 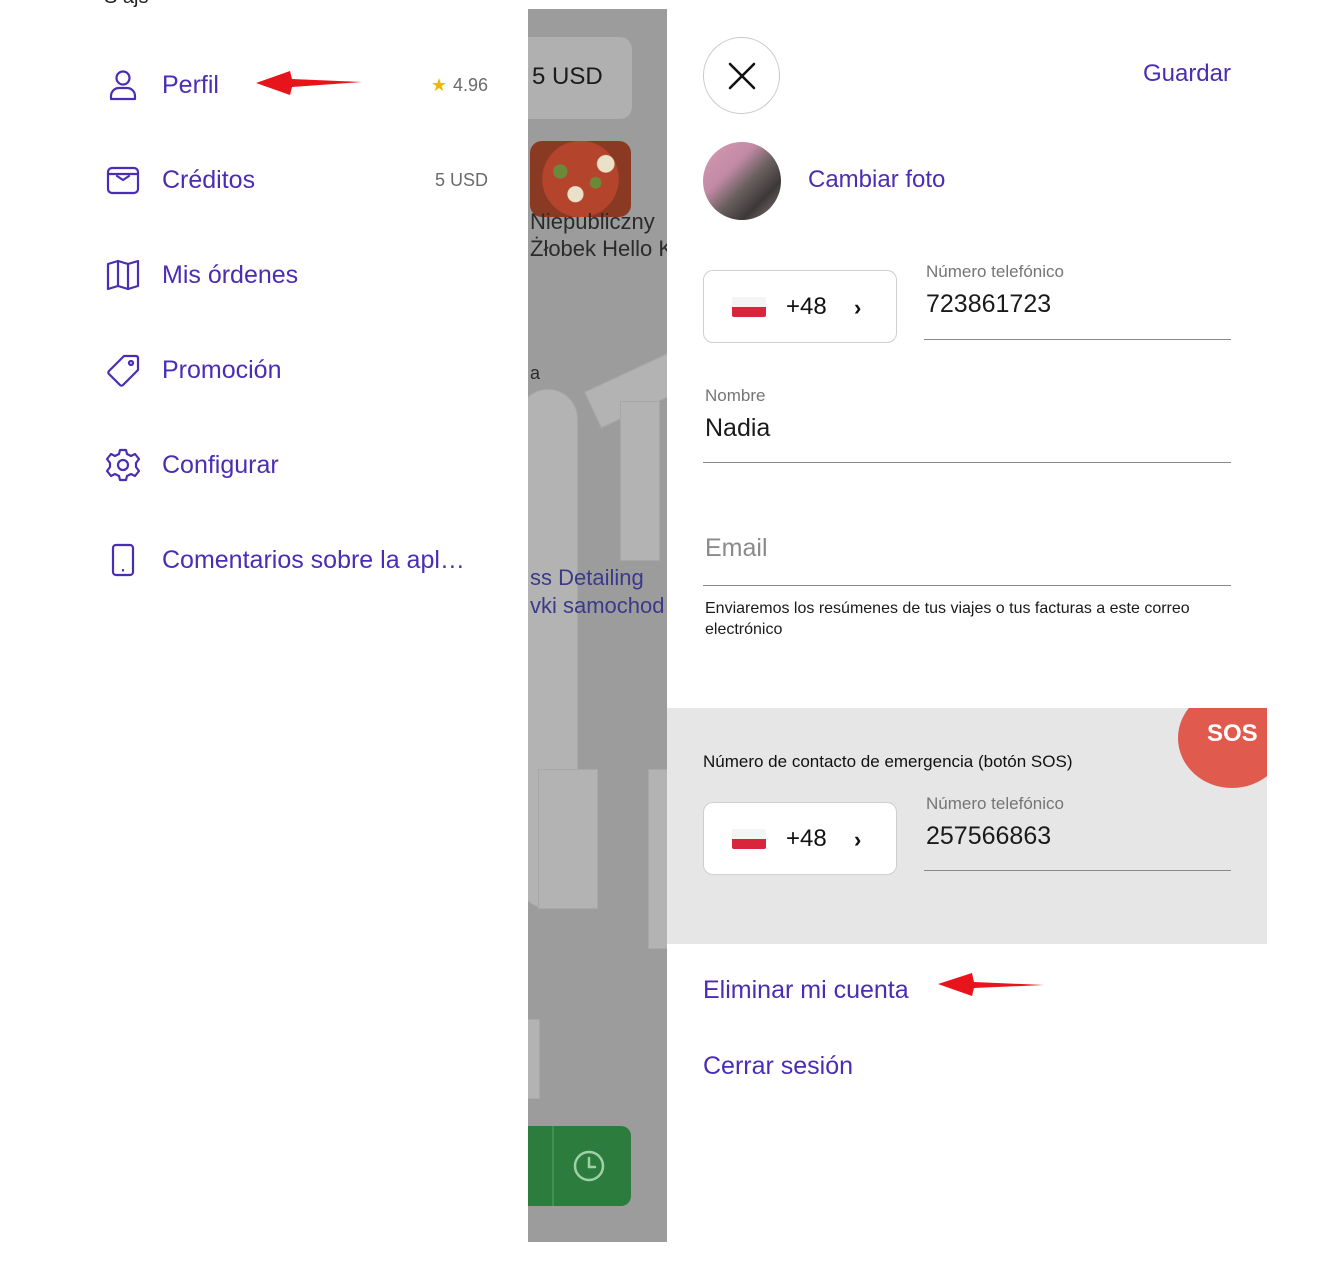 I want to click on change-photo-button: Cambiar foto, so click(x=876, y=180).